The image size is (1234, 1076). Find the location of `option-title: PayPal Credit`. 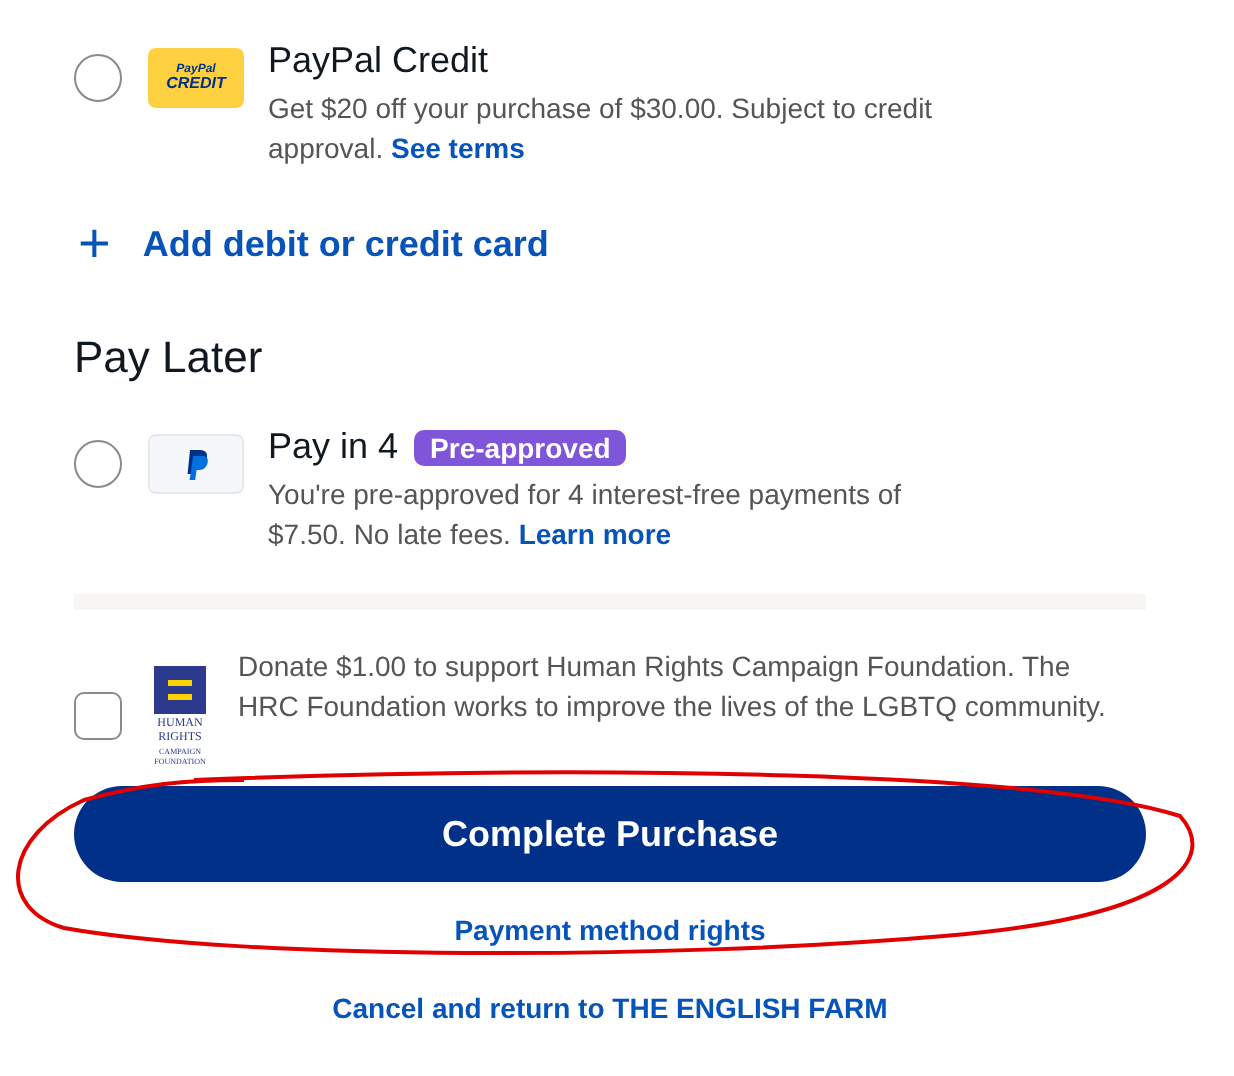

option-title: PayPal Credit is located at coordinates (378, 61).